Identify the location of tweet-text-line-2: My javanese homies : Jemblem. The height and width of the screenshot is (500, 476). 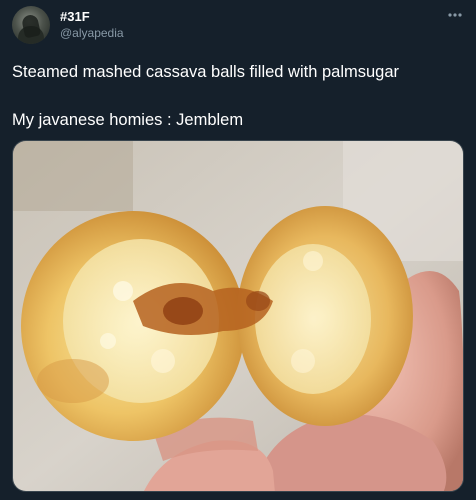
(128, 120).